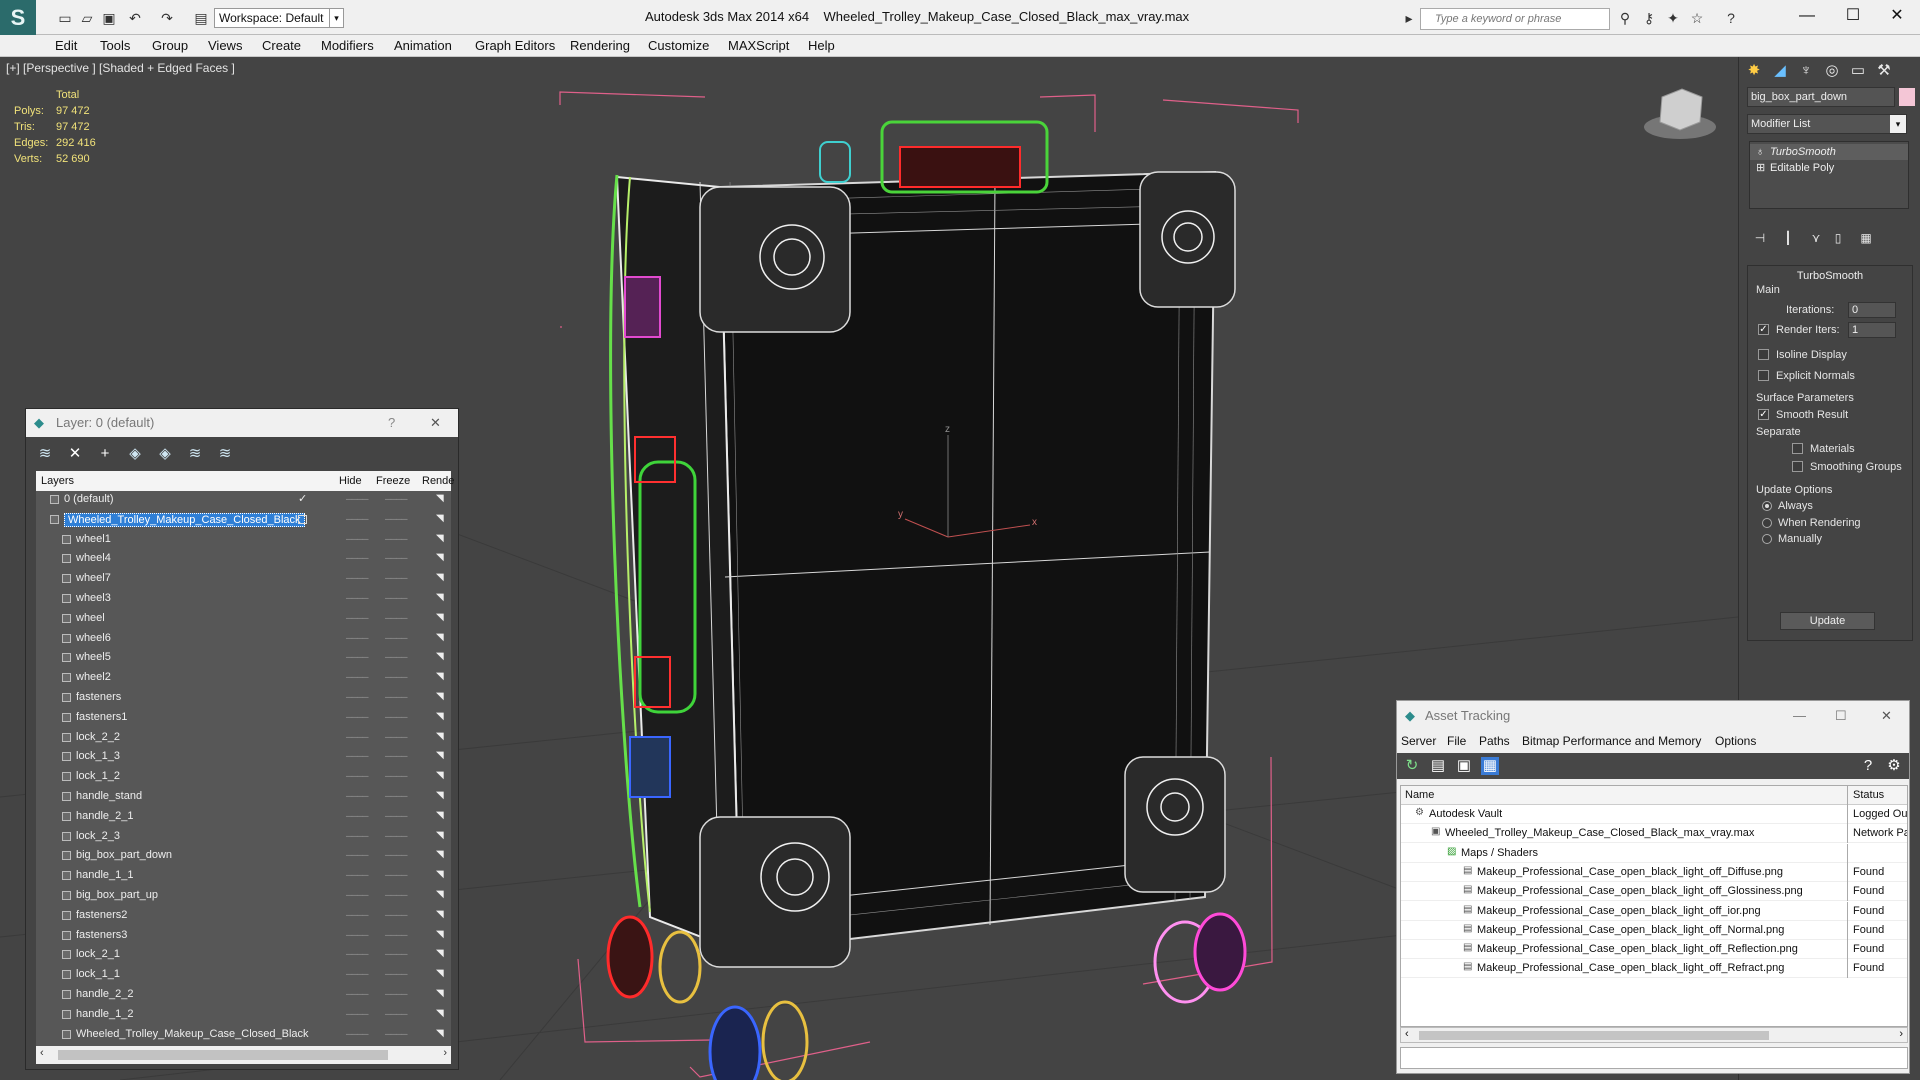 This screenshot has width=1920, height=1080. Describe the element at coordinates (1409, 18) in the screenshot. I see `expand-search-icon: ▸` at that location.